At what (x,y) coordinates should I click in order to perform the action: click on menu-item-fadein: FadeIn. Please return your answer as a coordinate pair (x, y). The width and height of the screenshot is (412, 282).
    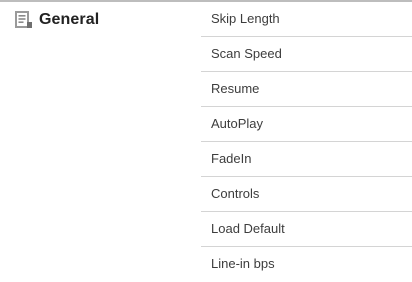
    Looking at the image, I should click on (306, 159).